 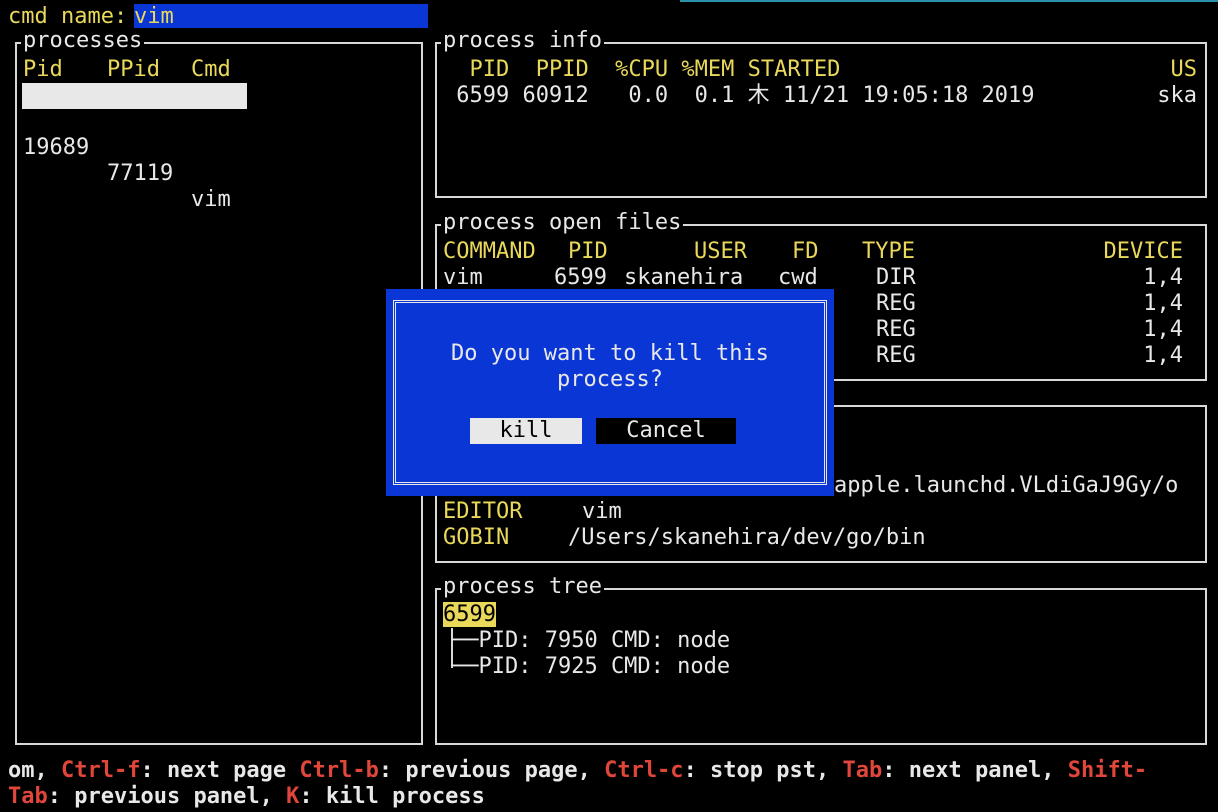 I want to click on open-file-type: DIR, so click(x=896, y=277).